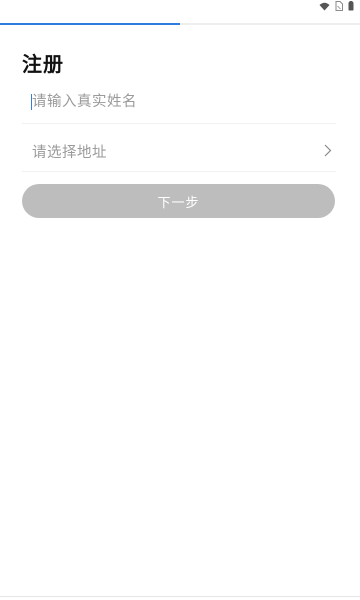 Image resolution: width=360 pixels, height=600 pixels. What do you see at coordinates (69, 153) in the screenshot?
I see `address-label: 请选择地址` at bounding box center [69, 153].